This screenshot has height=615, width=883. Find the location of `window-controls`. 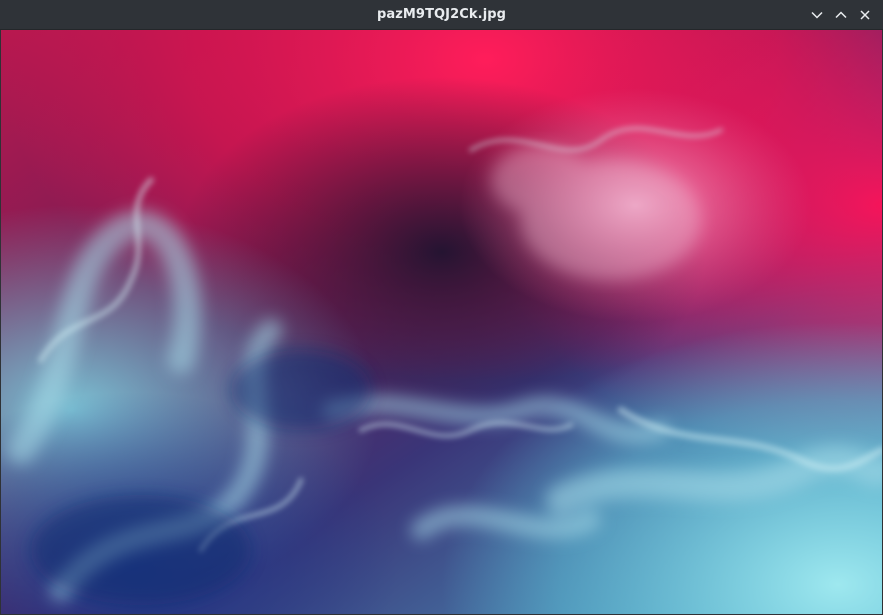

window-controls is located at coordinates (841, 15).